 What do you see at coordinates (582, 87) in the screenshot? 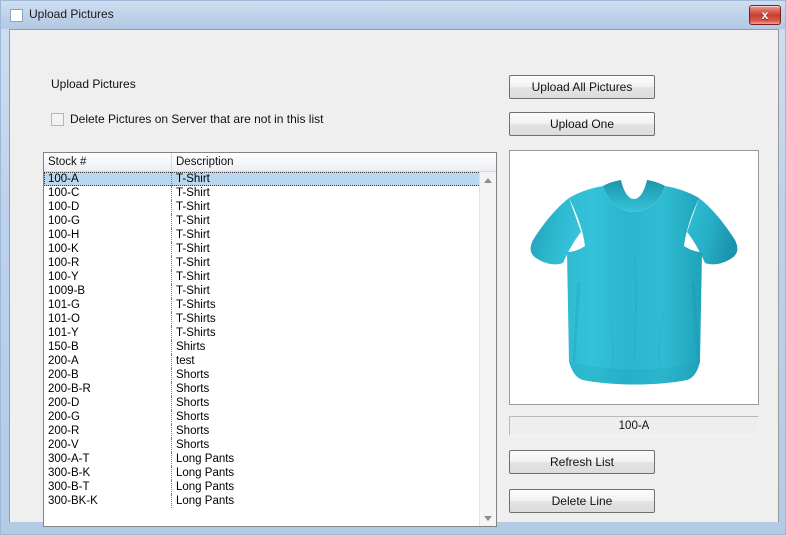
I see `upload-all-pictures-button: Upload All Pictures` at bounding box center [582, 87].